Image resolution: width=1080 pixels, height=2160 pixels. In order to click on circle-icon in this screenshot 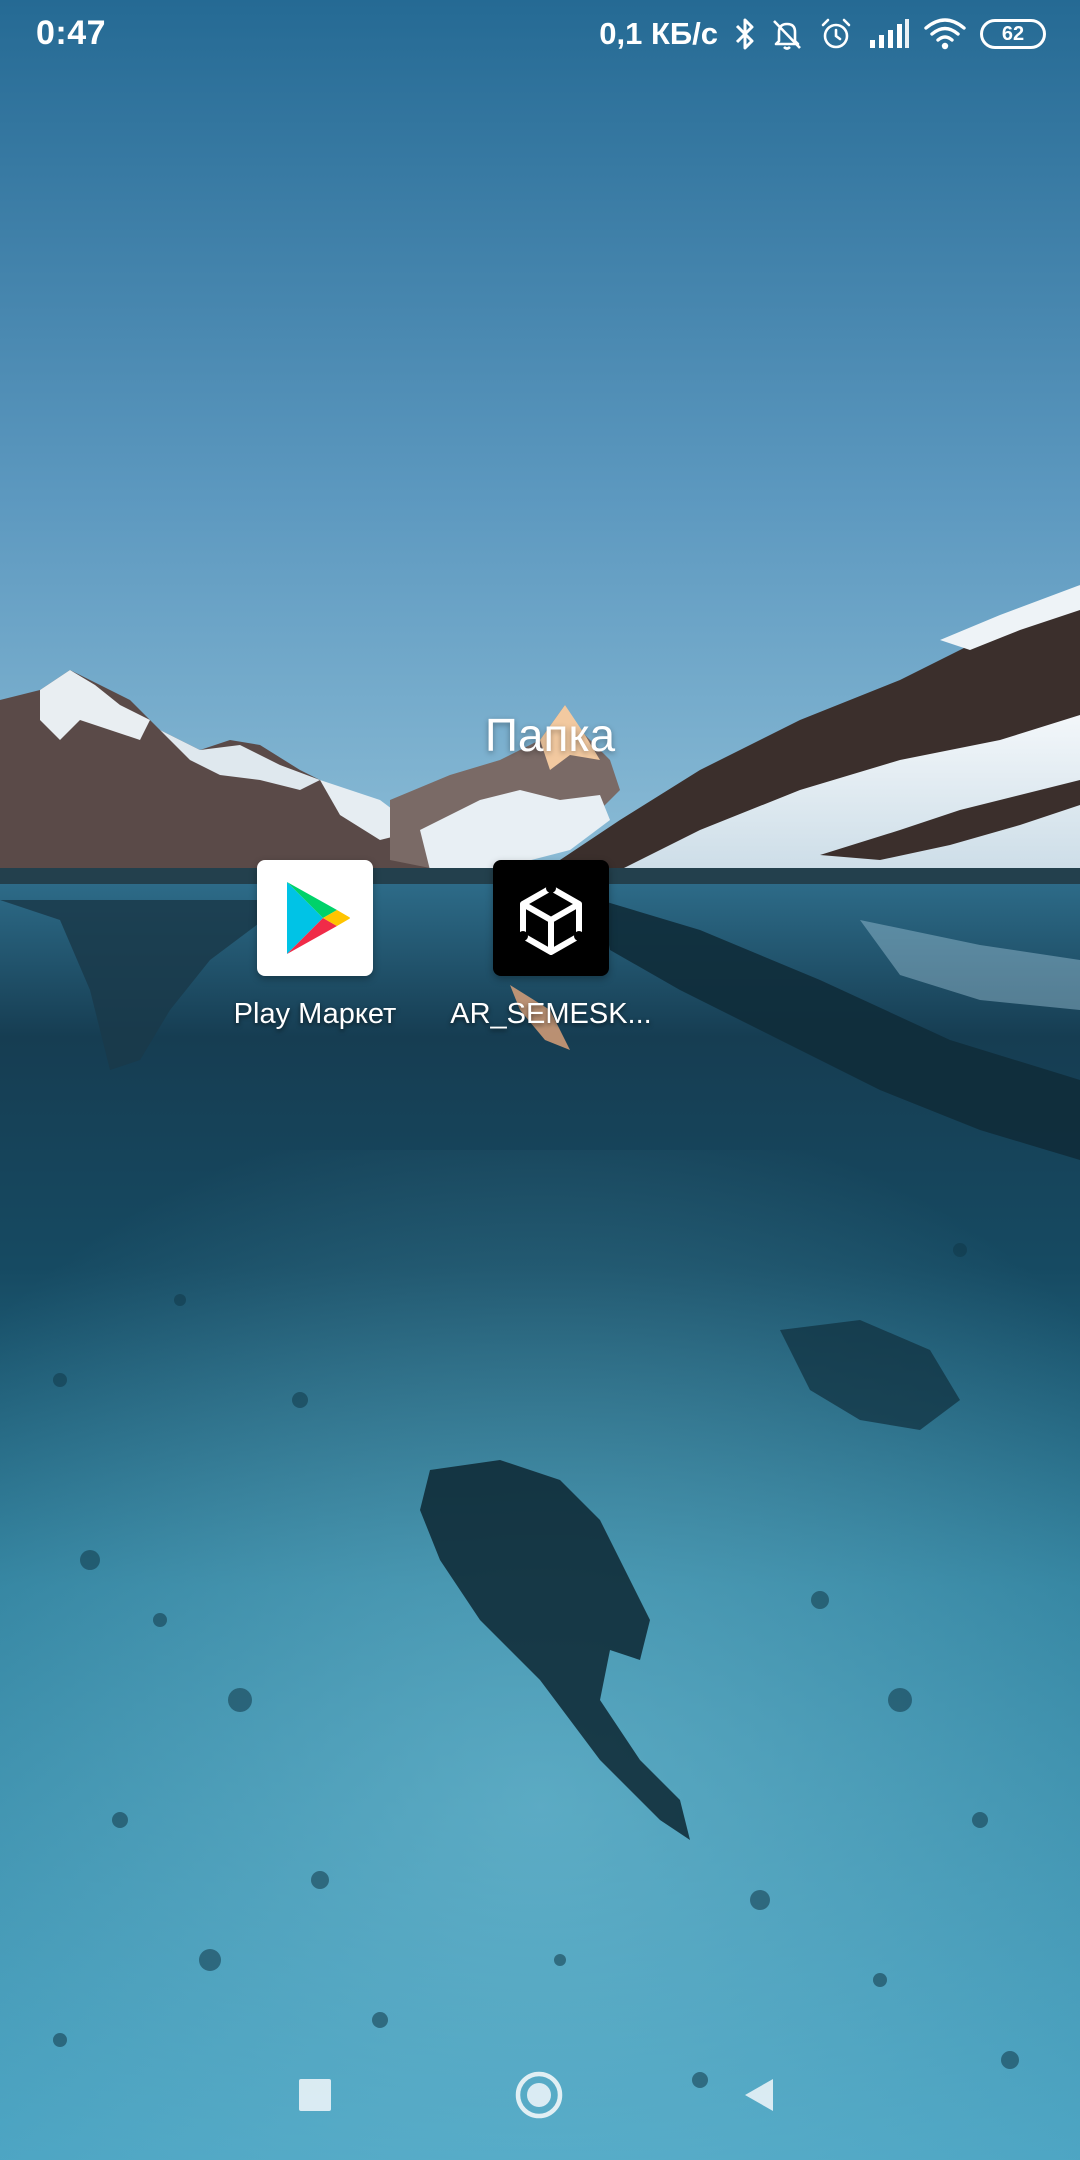, I will do `click(539, 2095)`.